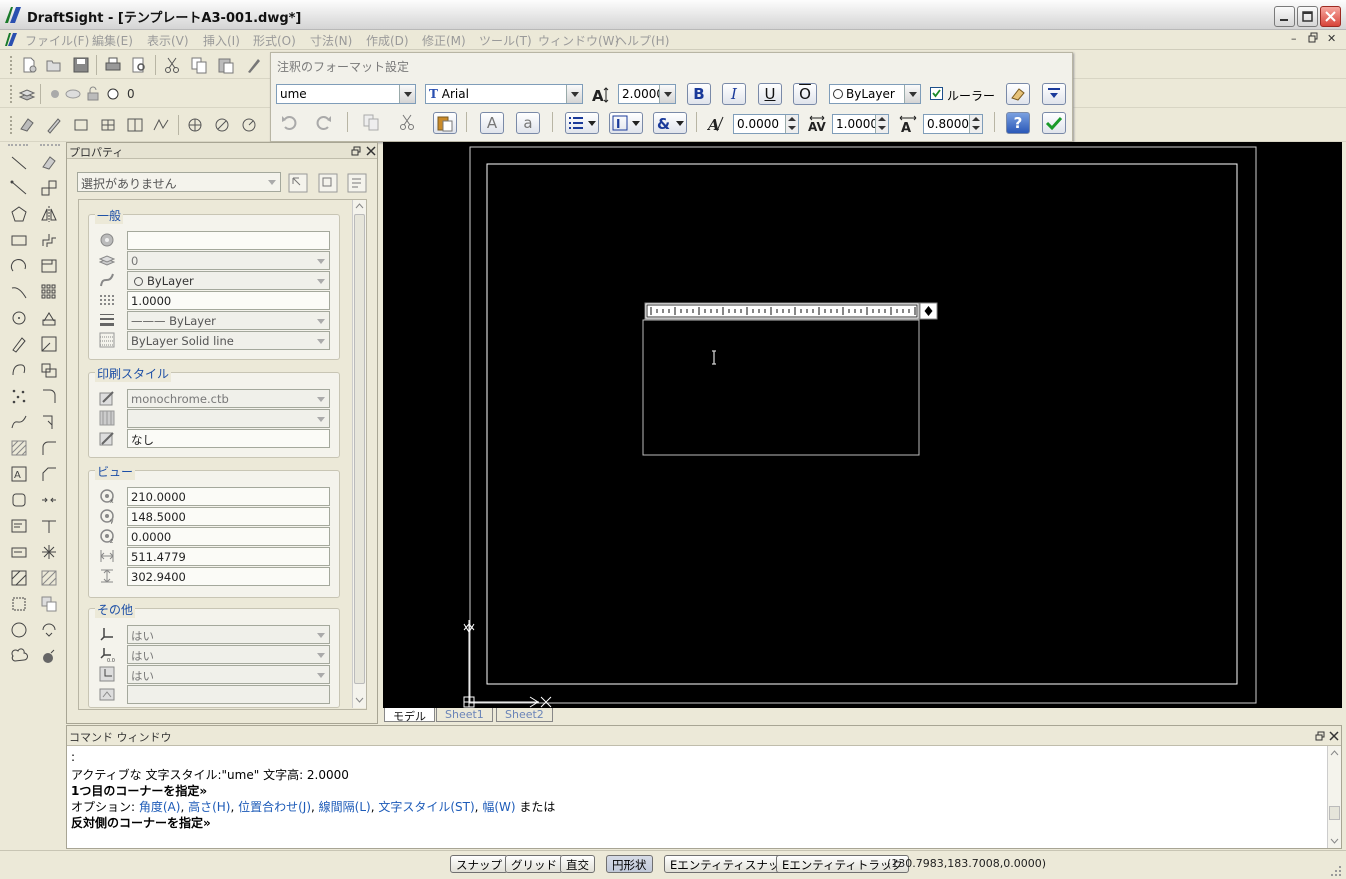 The image size is (1346, 879). What do you see at coordinates (228, 516) in the screenshot?
I see `center-y-field: 148.5000` at bounding box center [228, 516].